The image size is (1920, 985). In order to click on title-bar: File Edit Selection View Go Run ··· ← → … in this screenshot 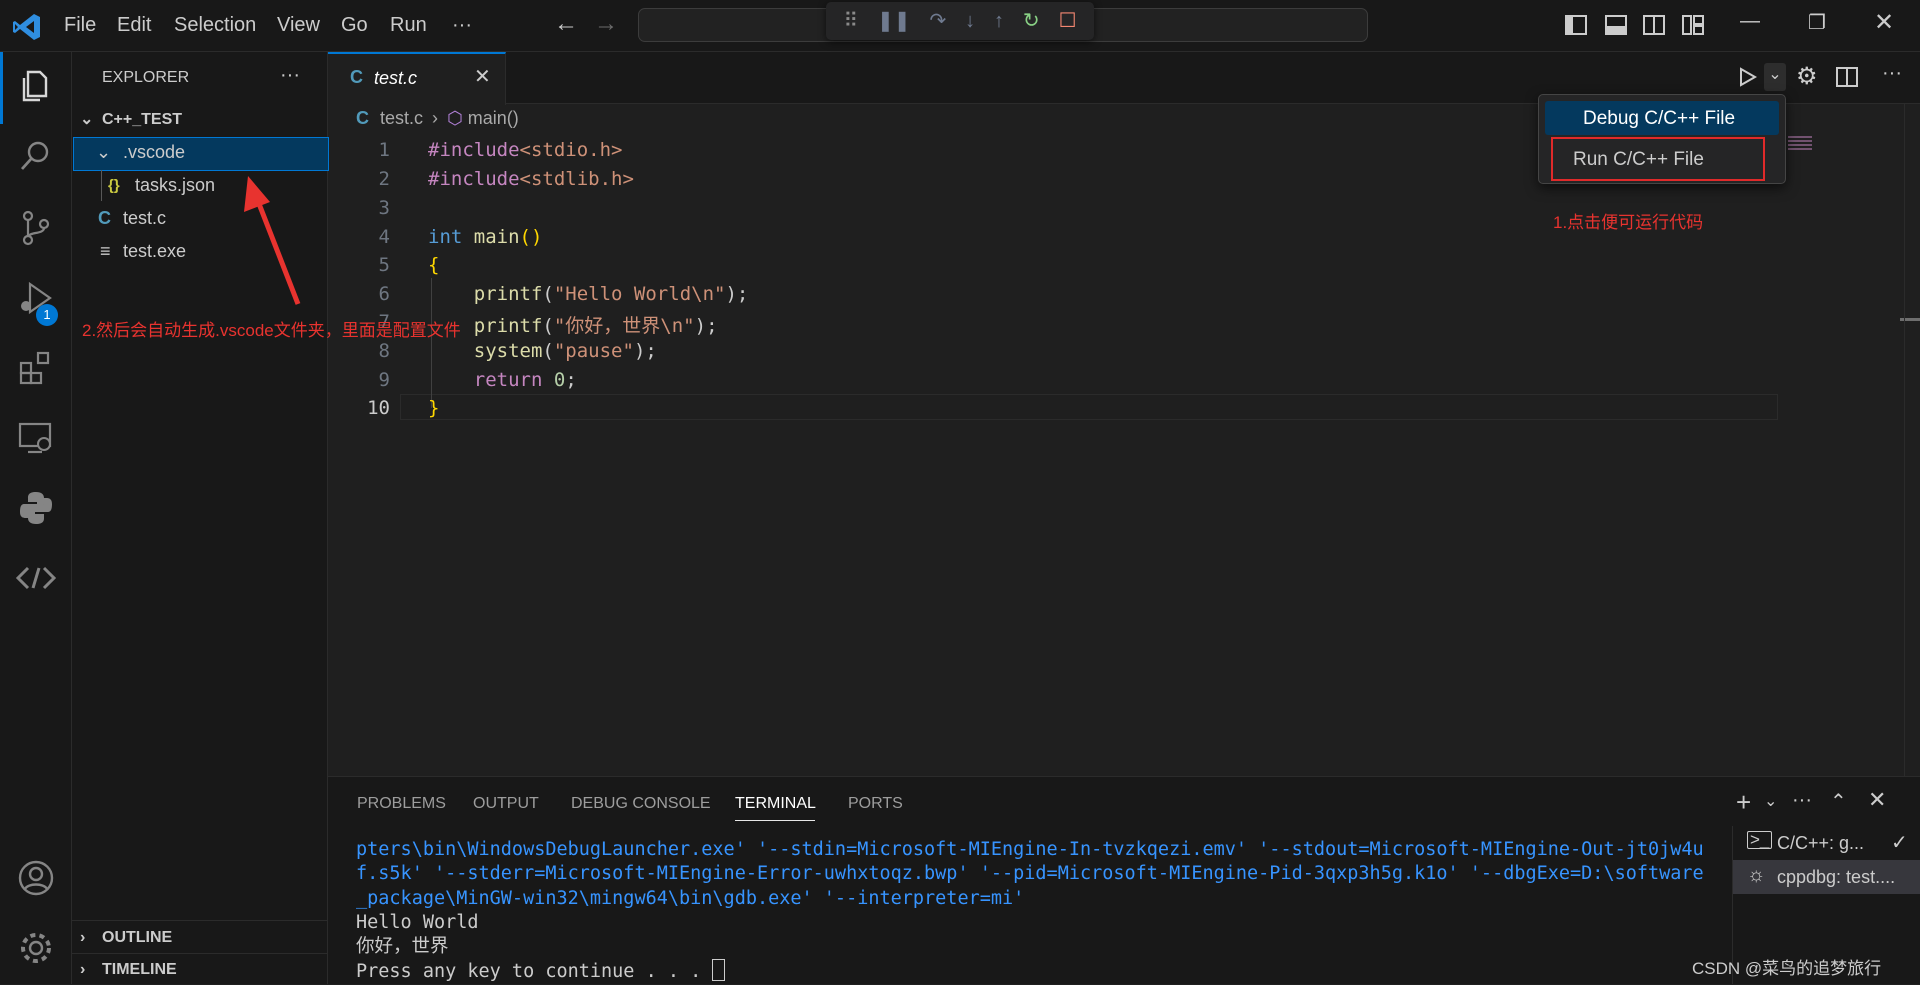, I will do `click(960, 26)`.